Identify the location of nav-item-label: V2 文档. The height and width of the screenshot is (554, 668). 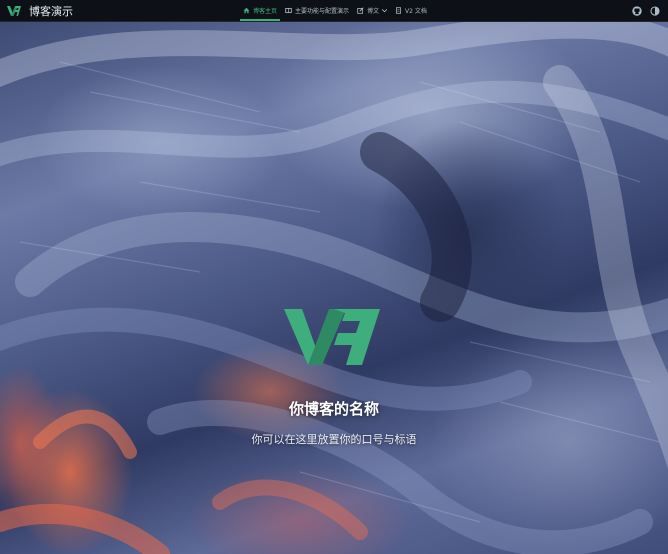
(416, 11).